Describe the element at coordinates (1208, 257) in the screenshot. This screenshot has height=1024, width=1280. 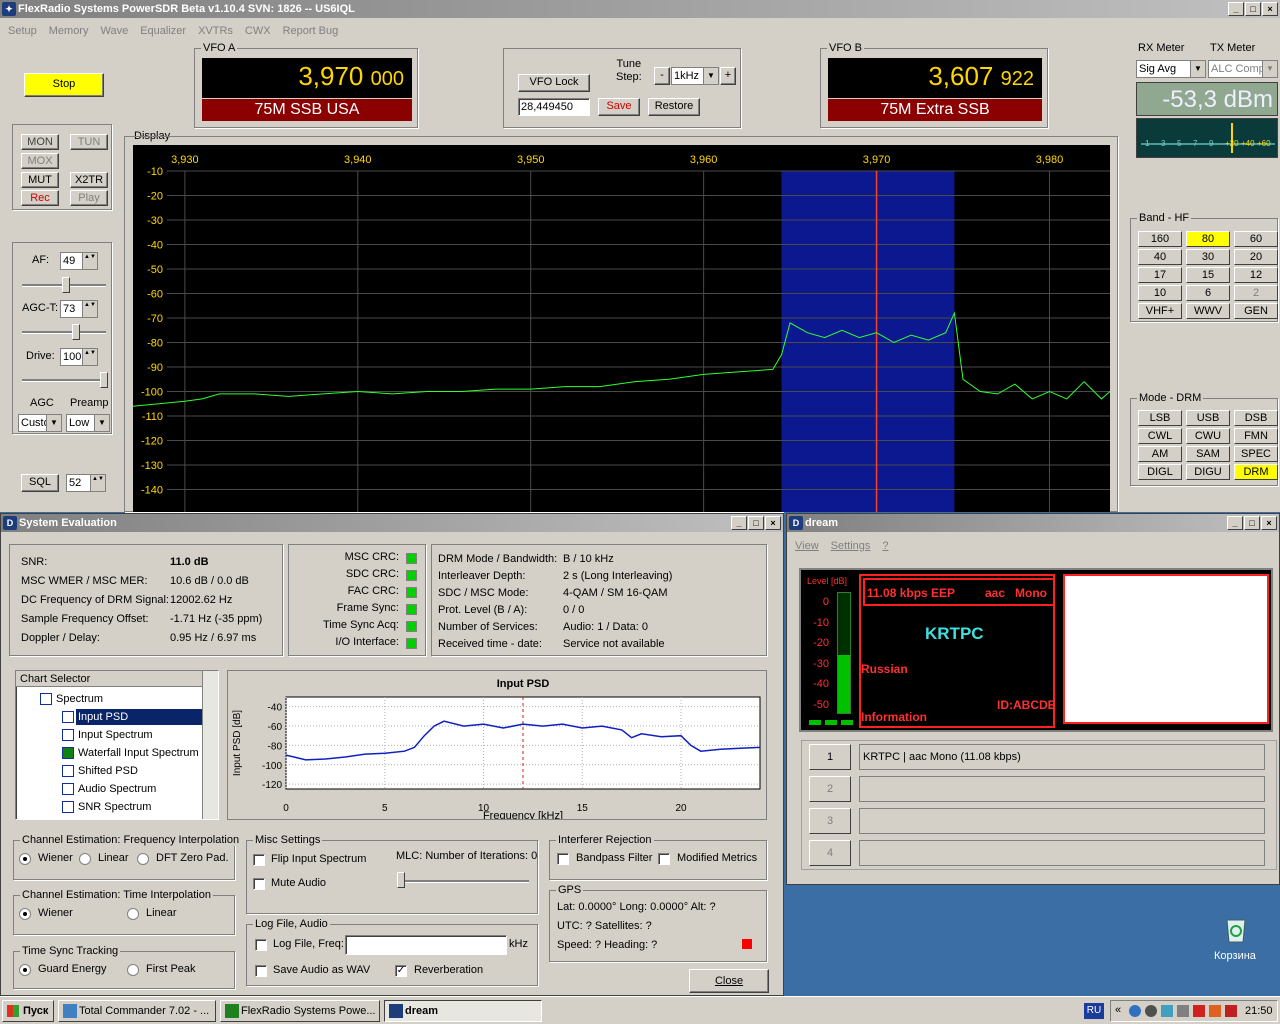
I see `band-button-30: 30` at that location.